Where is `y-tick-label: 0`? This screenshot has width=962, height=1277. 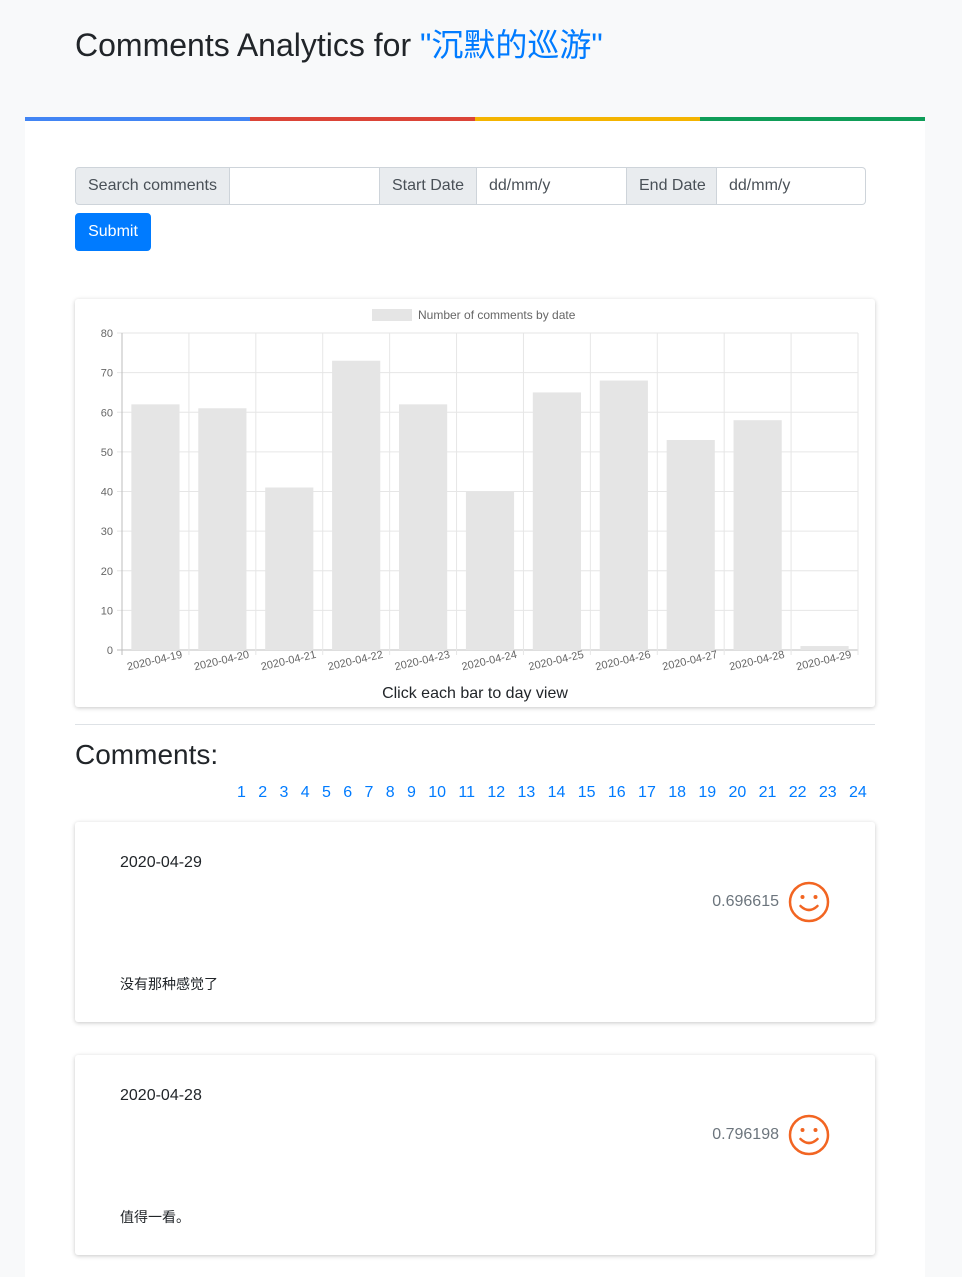
y-tick-label: 0 is located at coordinates (110, 651).